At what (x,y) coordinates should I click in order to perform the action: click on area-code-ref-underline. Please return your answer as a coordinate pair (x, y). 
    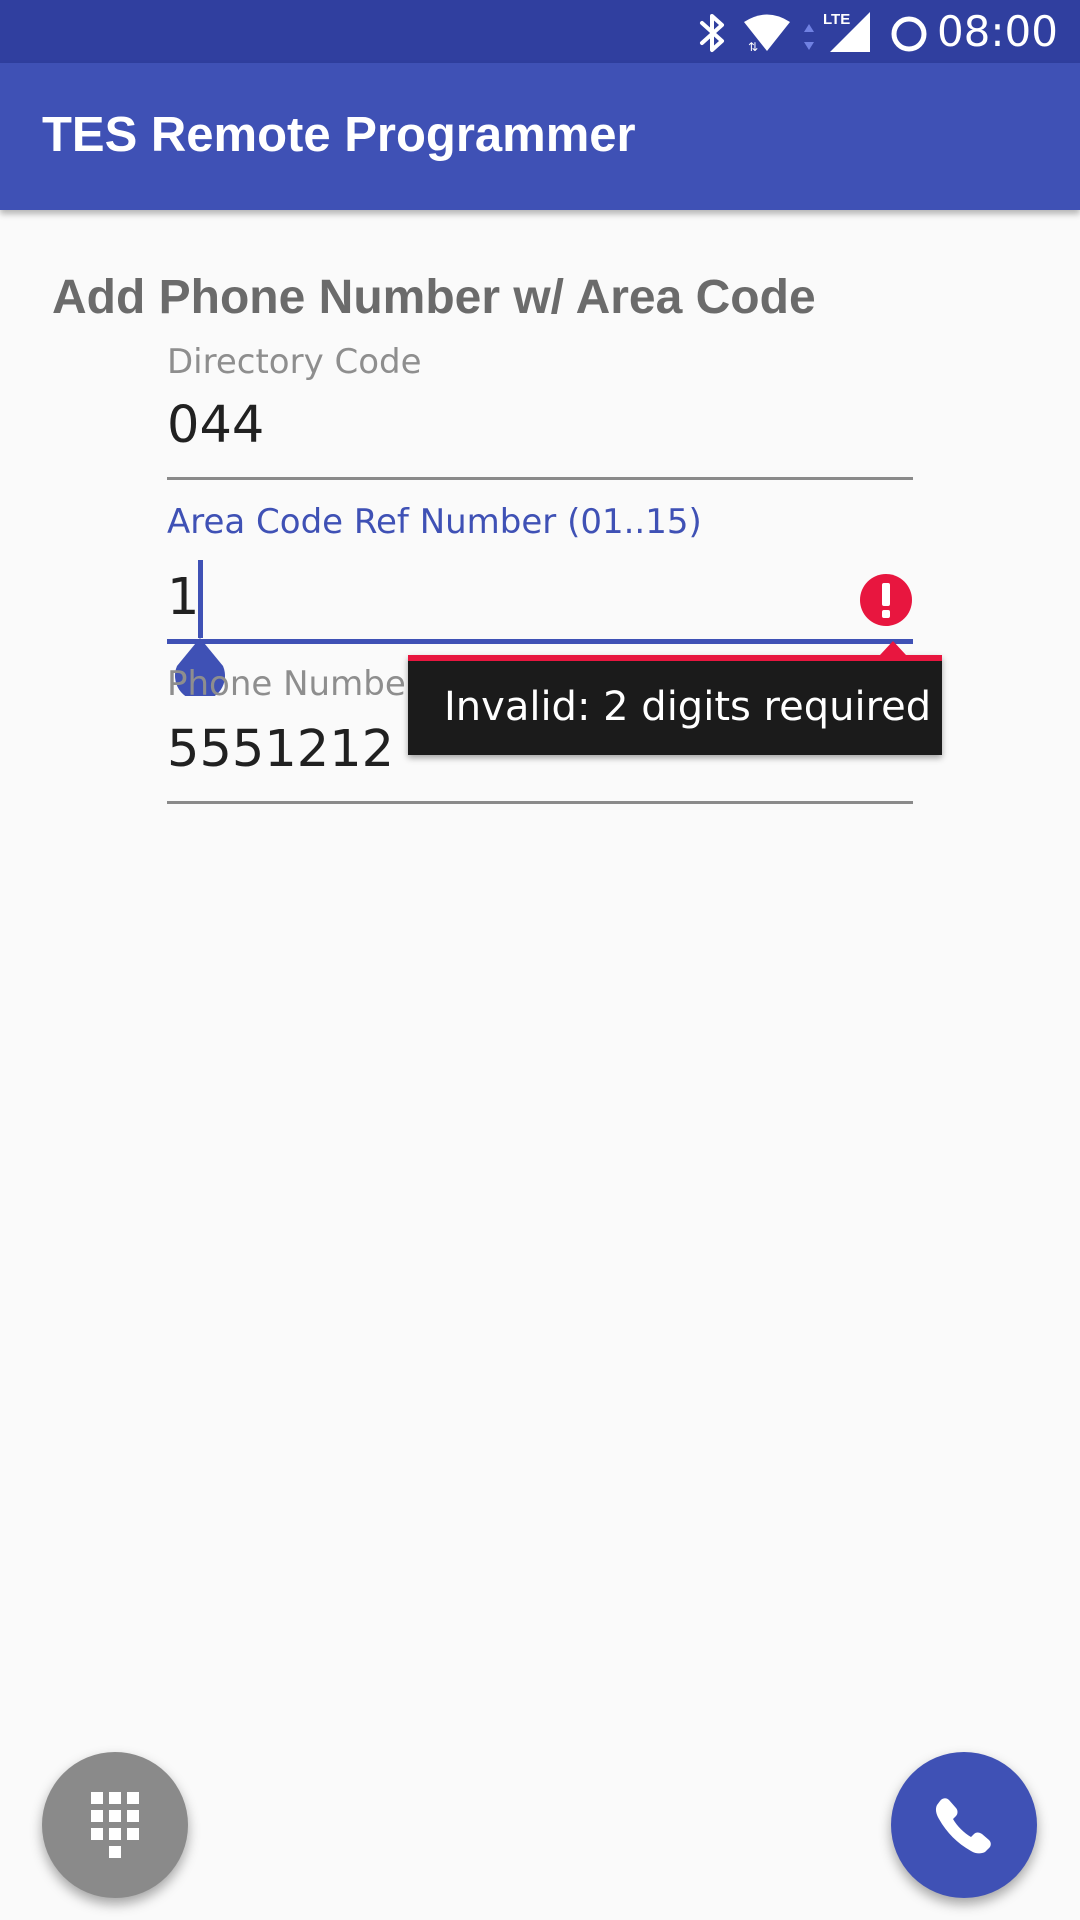
    Looking at the image, I should click on (540, 641).